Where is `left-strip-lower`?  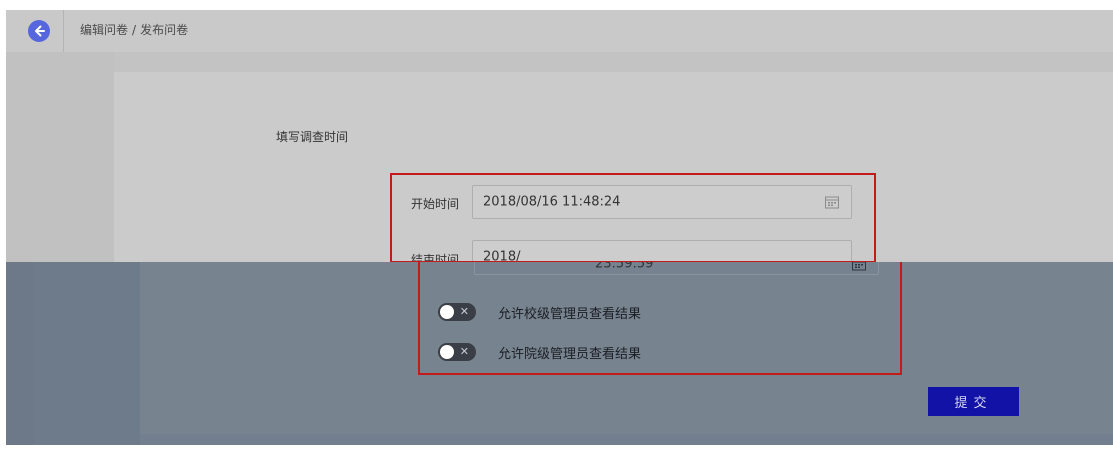 left-strip-lower is located at coordinates (87, 353).